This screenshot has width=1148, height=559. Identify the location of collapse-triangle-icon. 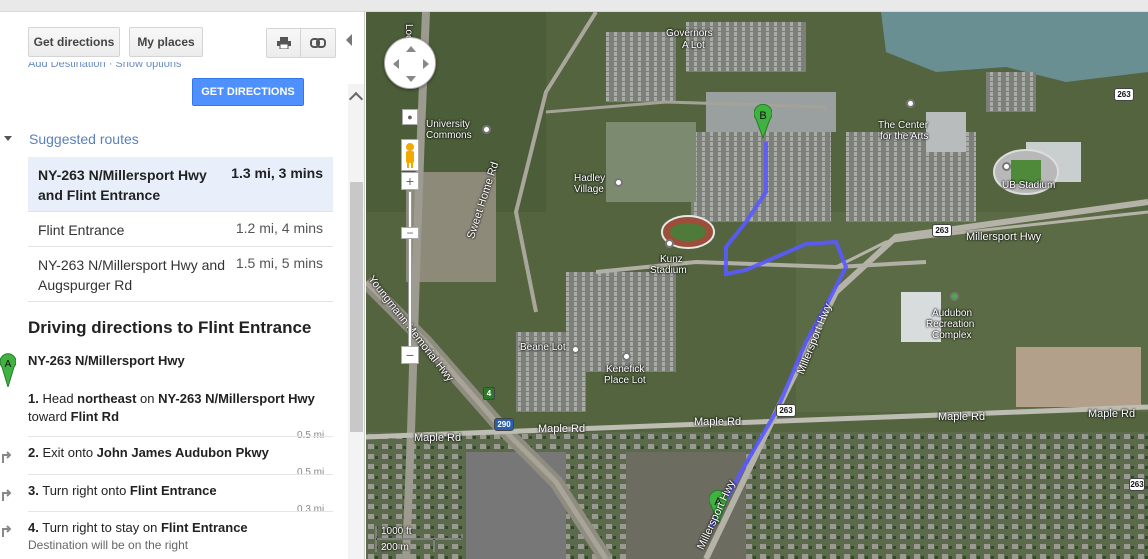
(8, 138).